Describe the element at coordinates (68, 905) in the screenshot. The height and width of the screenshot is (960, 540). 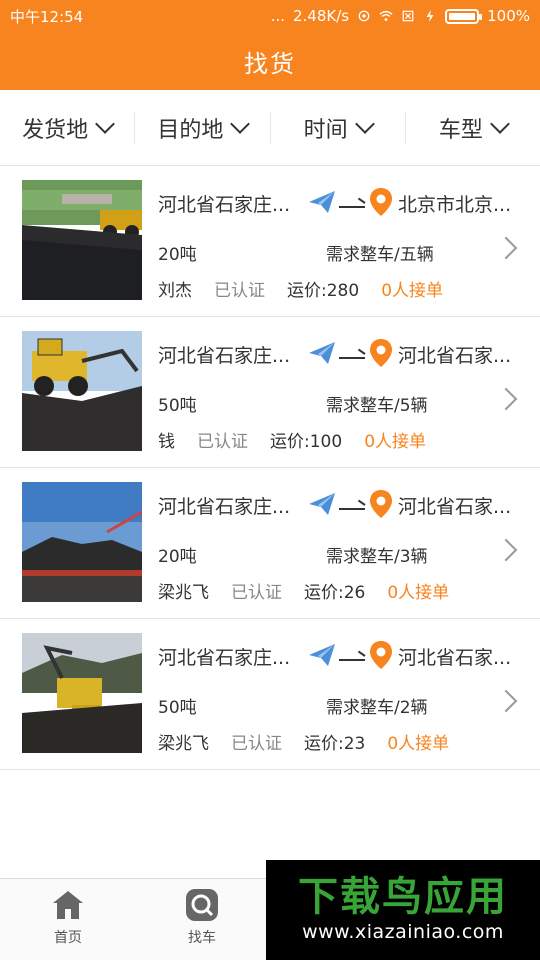
I see `home-icon` at that location.